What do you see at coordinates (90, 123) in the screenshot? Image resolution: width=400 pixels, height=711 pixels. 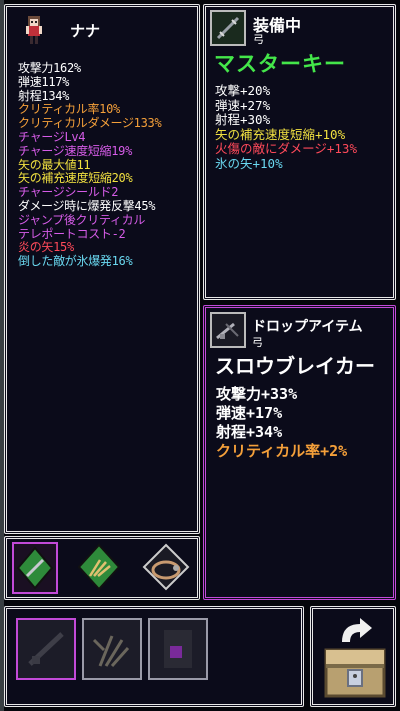 I see `character-stat-line: クリティカルダメージ133%` at bounding box center [90, 123].